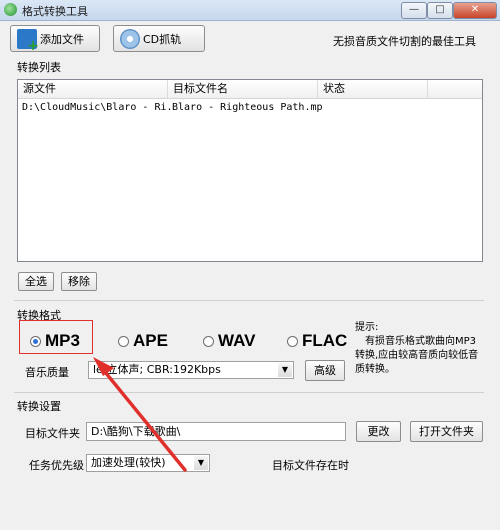  Describe the element at coordinates (103, 366) in the screenshot. I see `arrow-head` at that location.